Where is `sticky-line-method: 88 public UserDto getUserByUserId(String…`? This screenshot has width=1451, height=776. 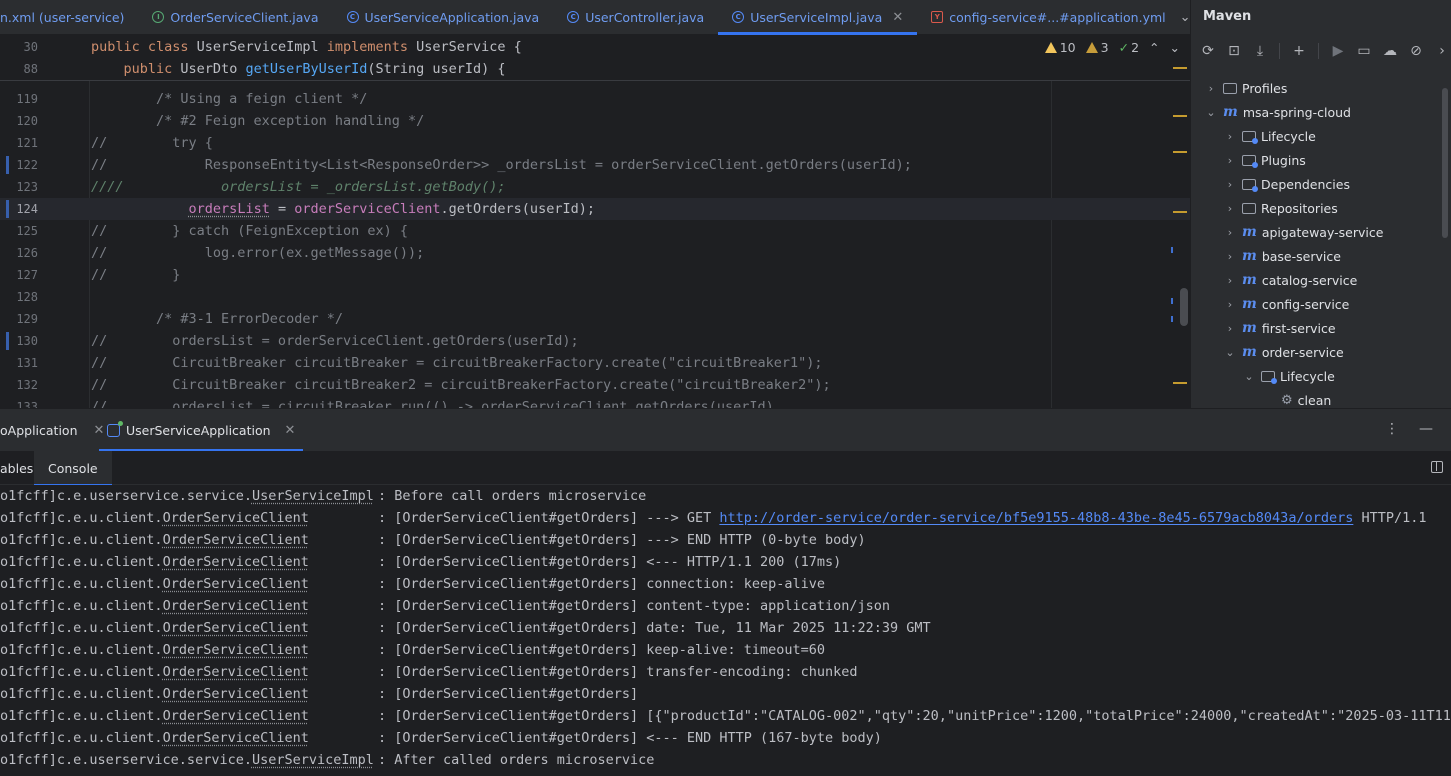 sticky-line-method: 88 public UserDto getUserByUserId(String… is located at coordinates (595, 69).